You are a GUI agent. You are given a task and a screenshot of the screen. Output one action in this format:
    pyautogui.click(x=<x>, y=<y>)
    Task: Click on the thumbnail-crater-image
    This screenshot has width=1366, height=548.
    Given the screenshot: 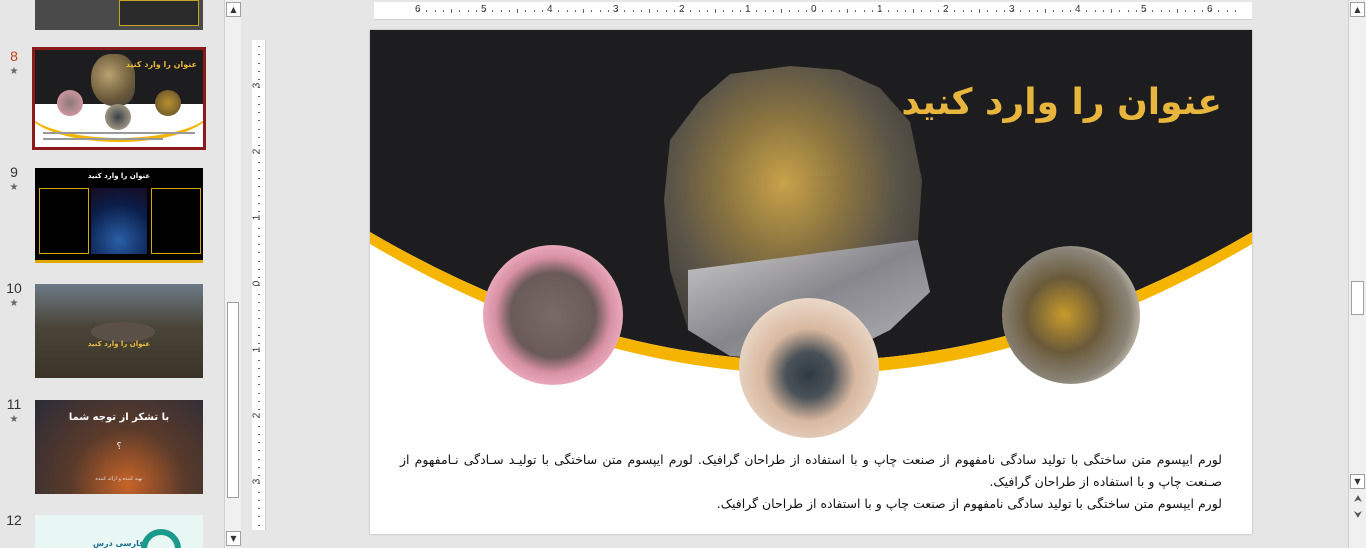 What is the action you would take?
    pyautogui.click(x=123, y=332)
    